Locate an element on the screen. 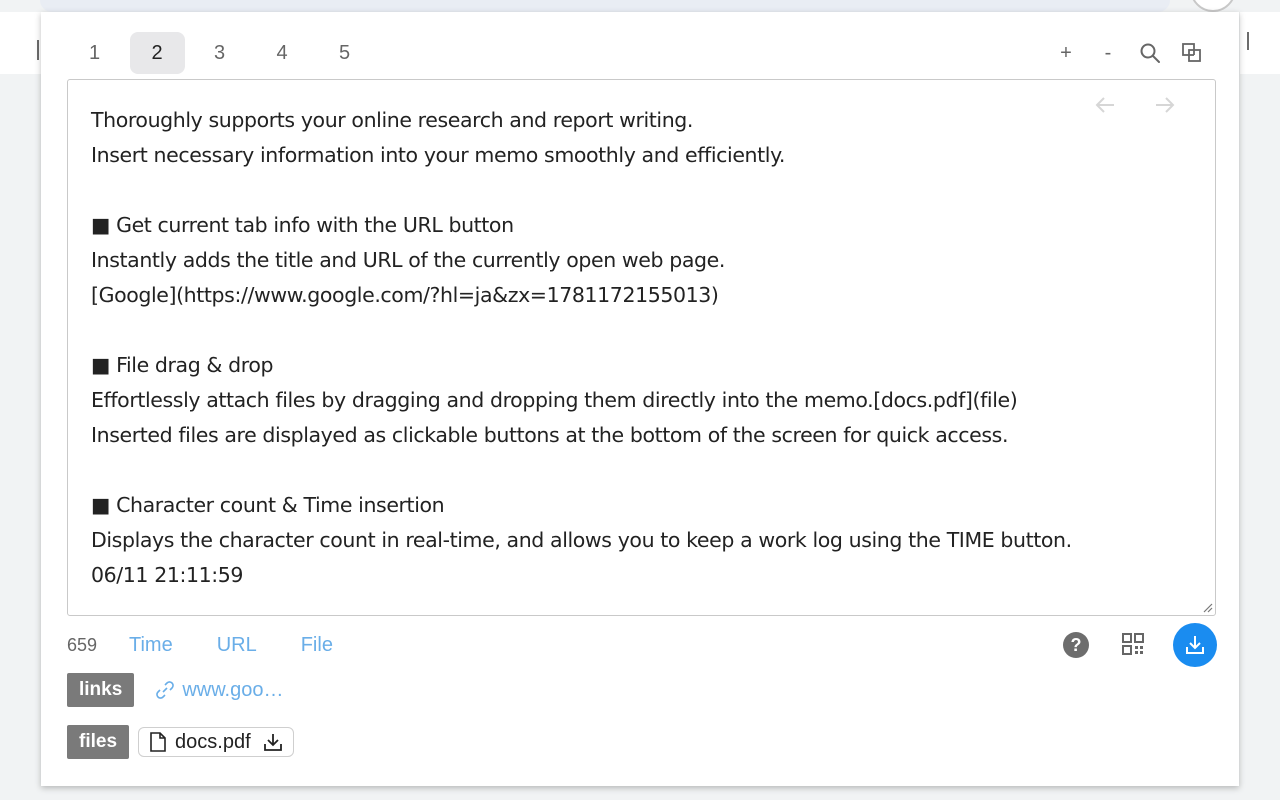 The height and width of the screenshot is (800, 1280). copy-button is located at coordinates (1192, 53).